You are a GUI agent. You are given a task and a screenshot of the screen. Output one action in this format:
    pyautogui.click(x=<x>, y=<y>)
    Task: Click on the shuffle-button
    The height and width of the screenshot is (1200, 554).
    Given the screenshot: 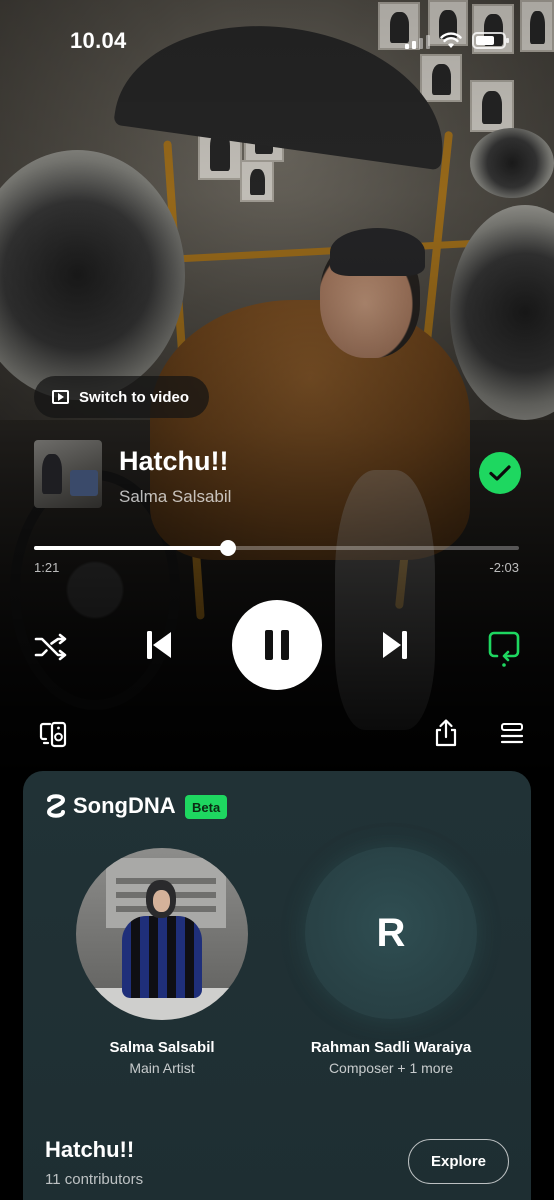 What is the action you would take?
    pyautogui.click(x=51, y=647)
    